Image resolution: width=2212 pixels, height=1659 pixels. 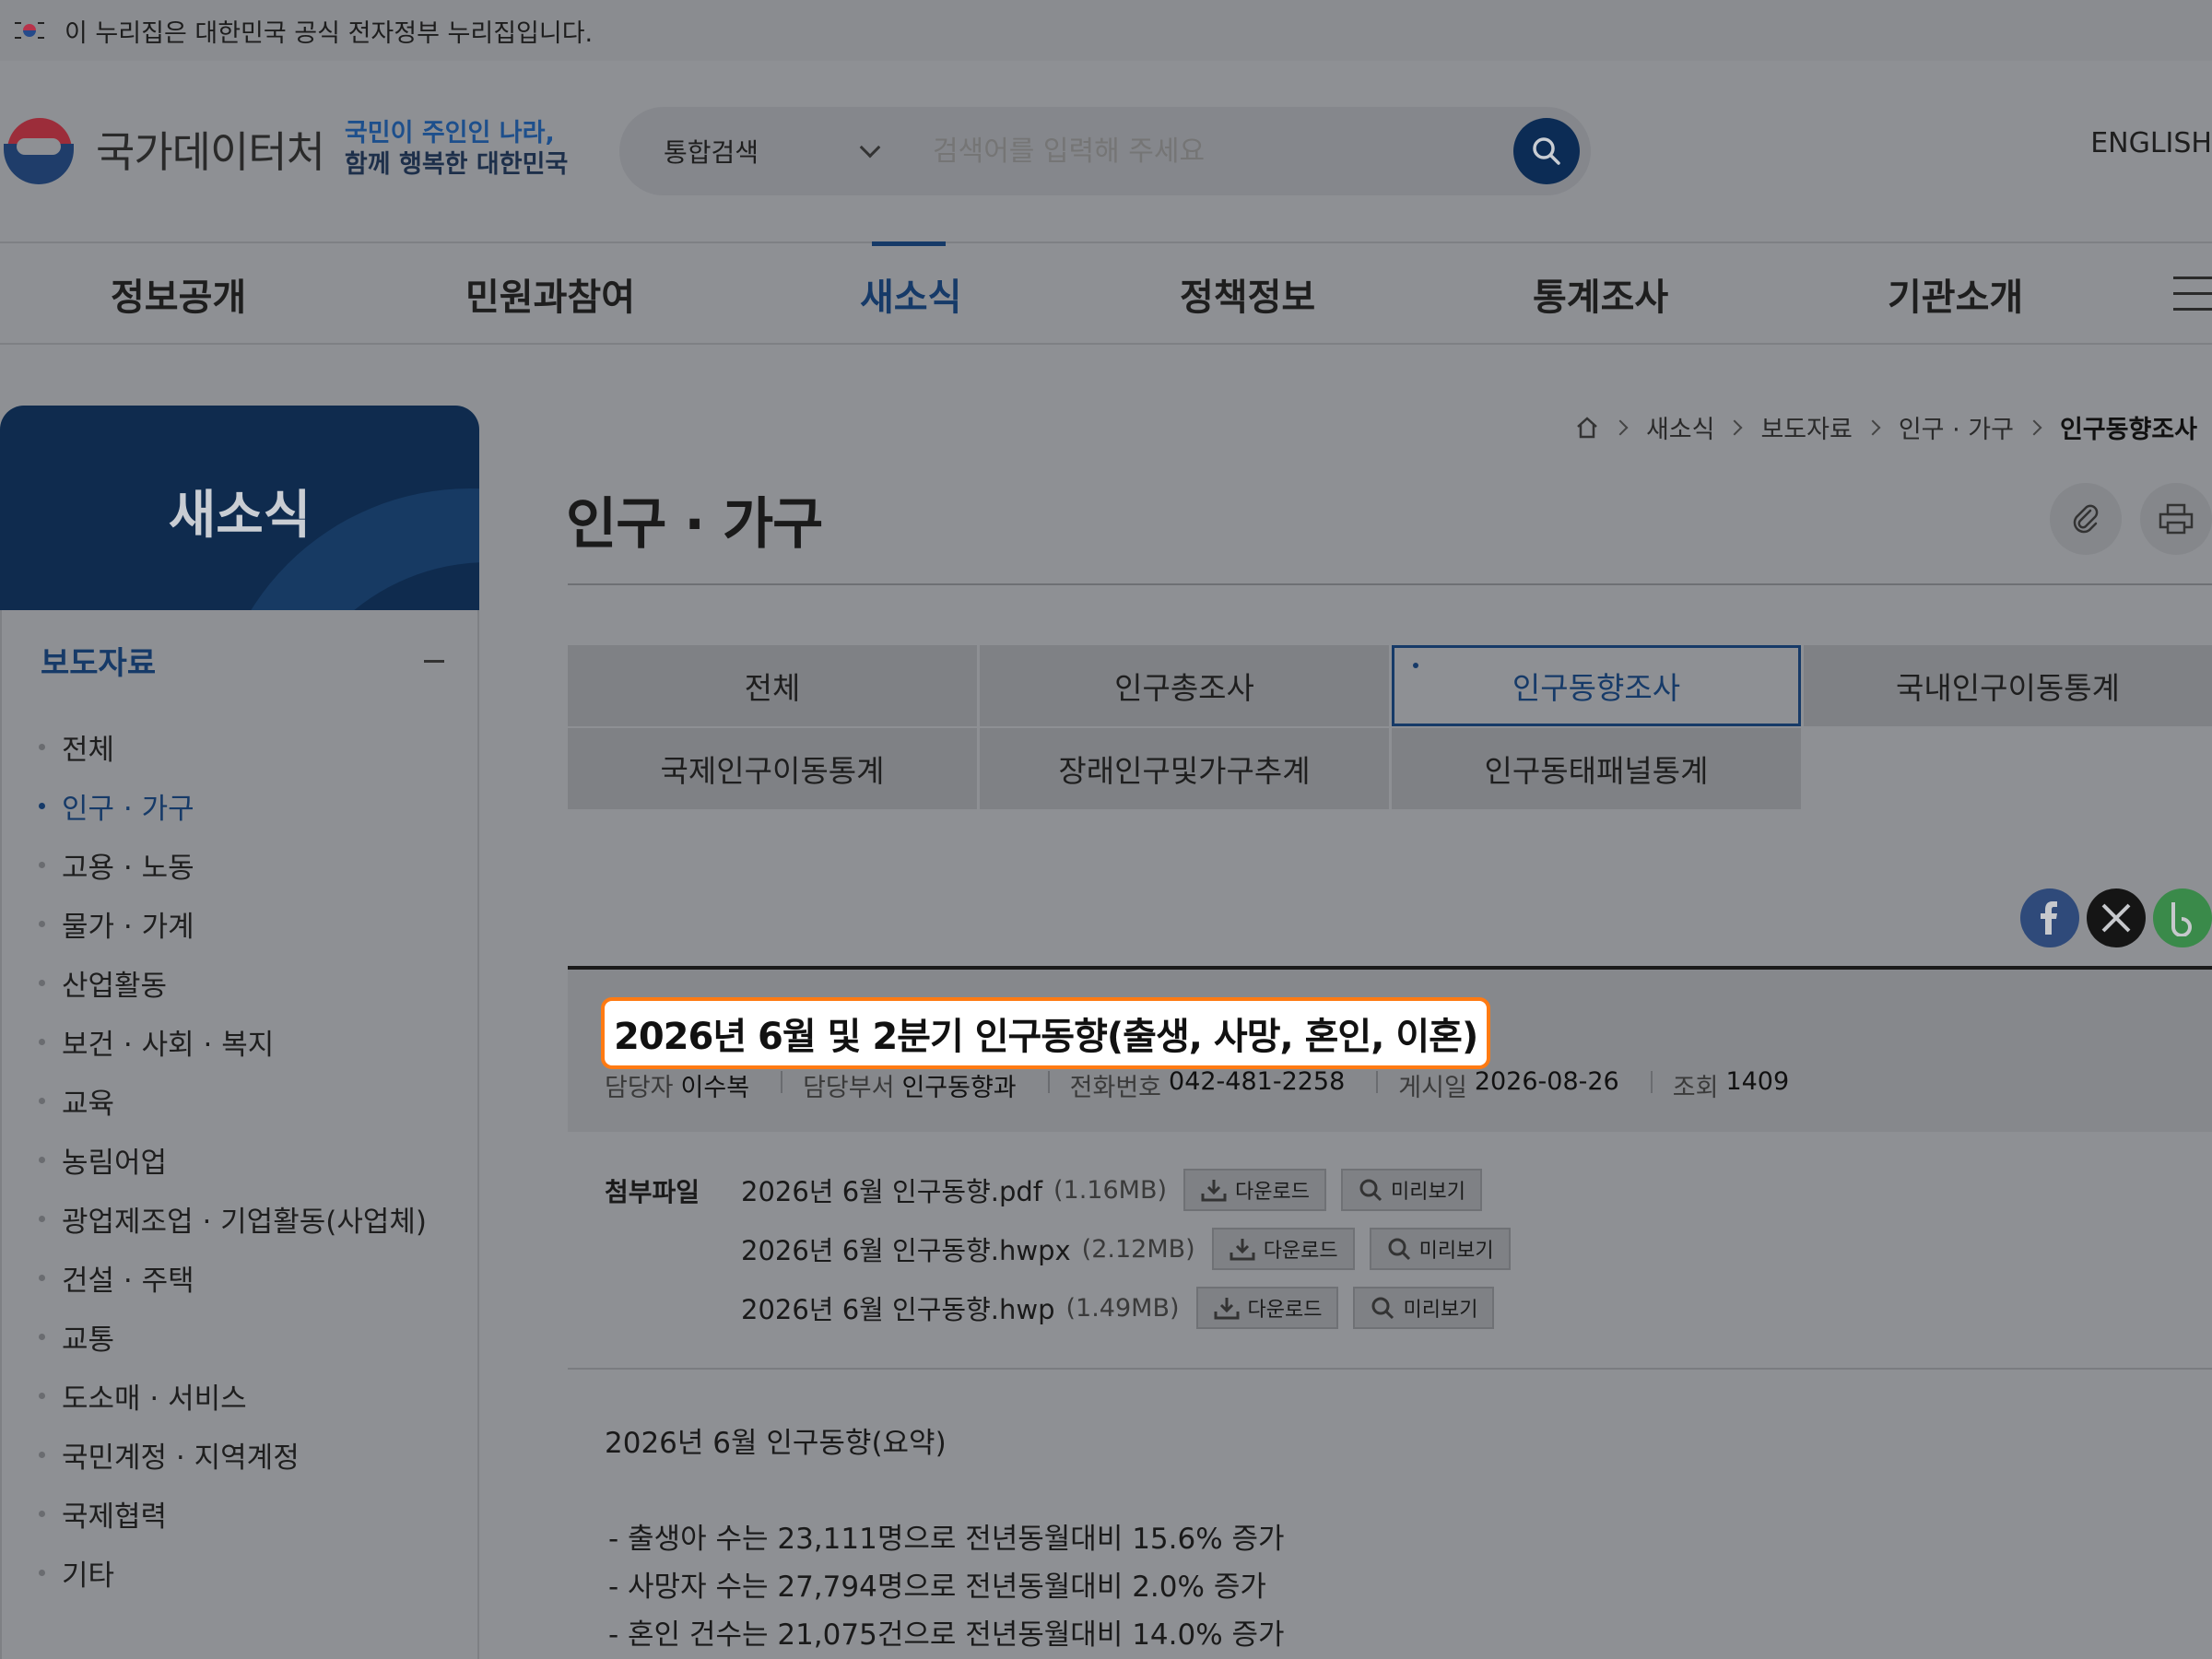 What do you see at coordinates (870, 147) in the screenshot?
I see `chevron-down-icon` at bounding box center [870, 147].